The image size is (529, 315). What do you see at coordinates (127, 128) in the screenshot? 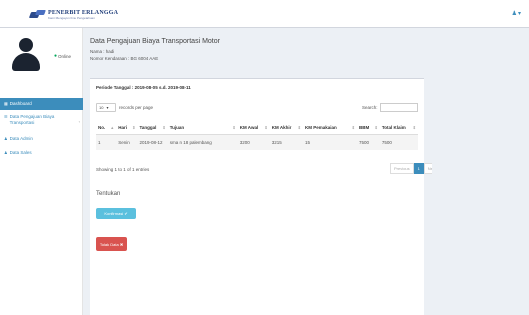
I see `column-header-hari: Hari ⇕` at bounding box center [127, 128].